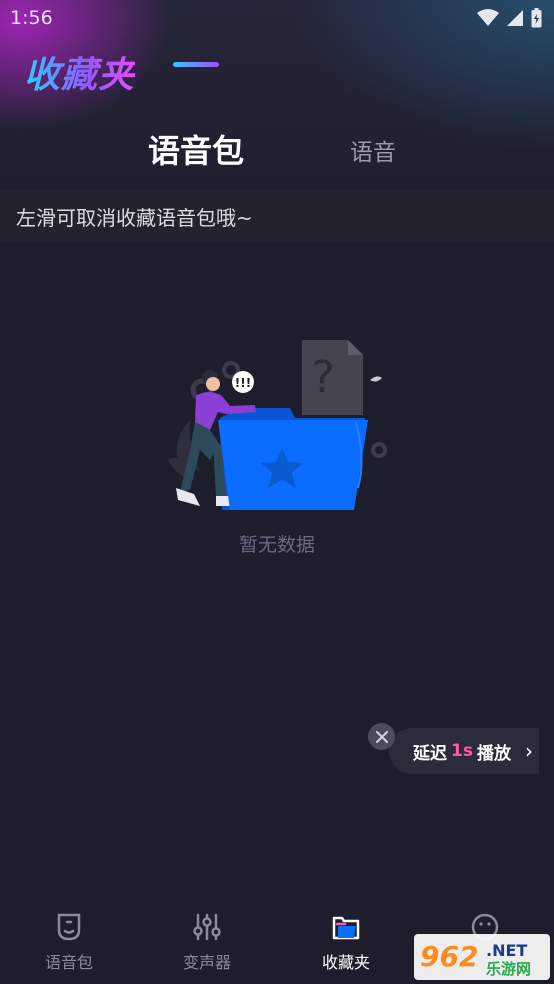 The width and height of the screenshot is (554, 984). What do you see at coordinates (488, 17) in the screenshot?
I see `wifi-icon` at bounding box center [488, 17].